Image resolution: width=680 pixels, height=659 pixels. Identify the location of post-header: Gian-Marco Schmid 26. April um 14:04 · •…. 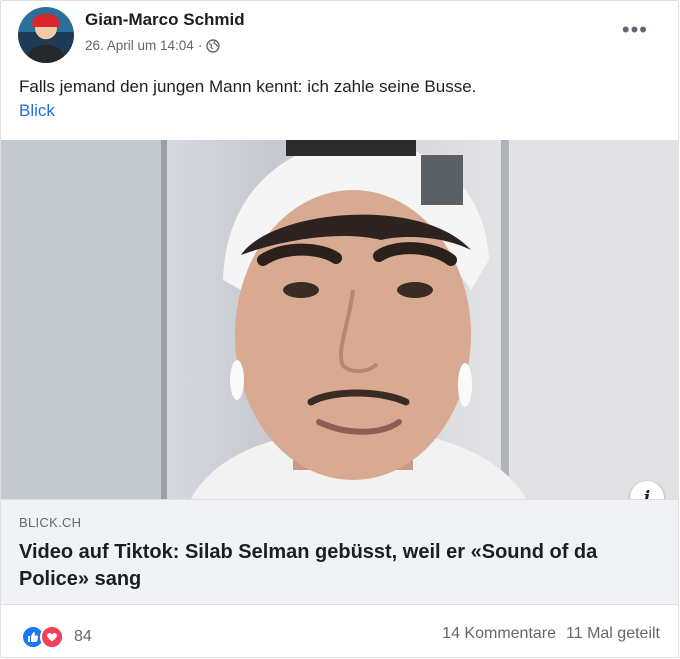
(339, 33).